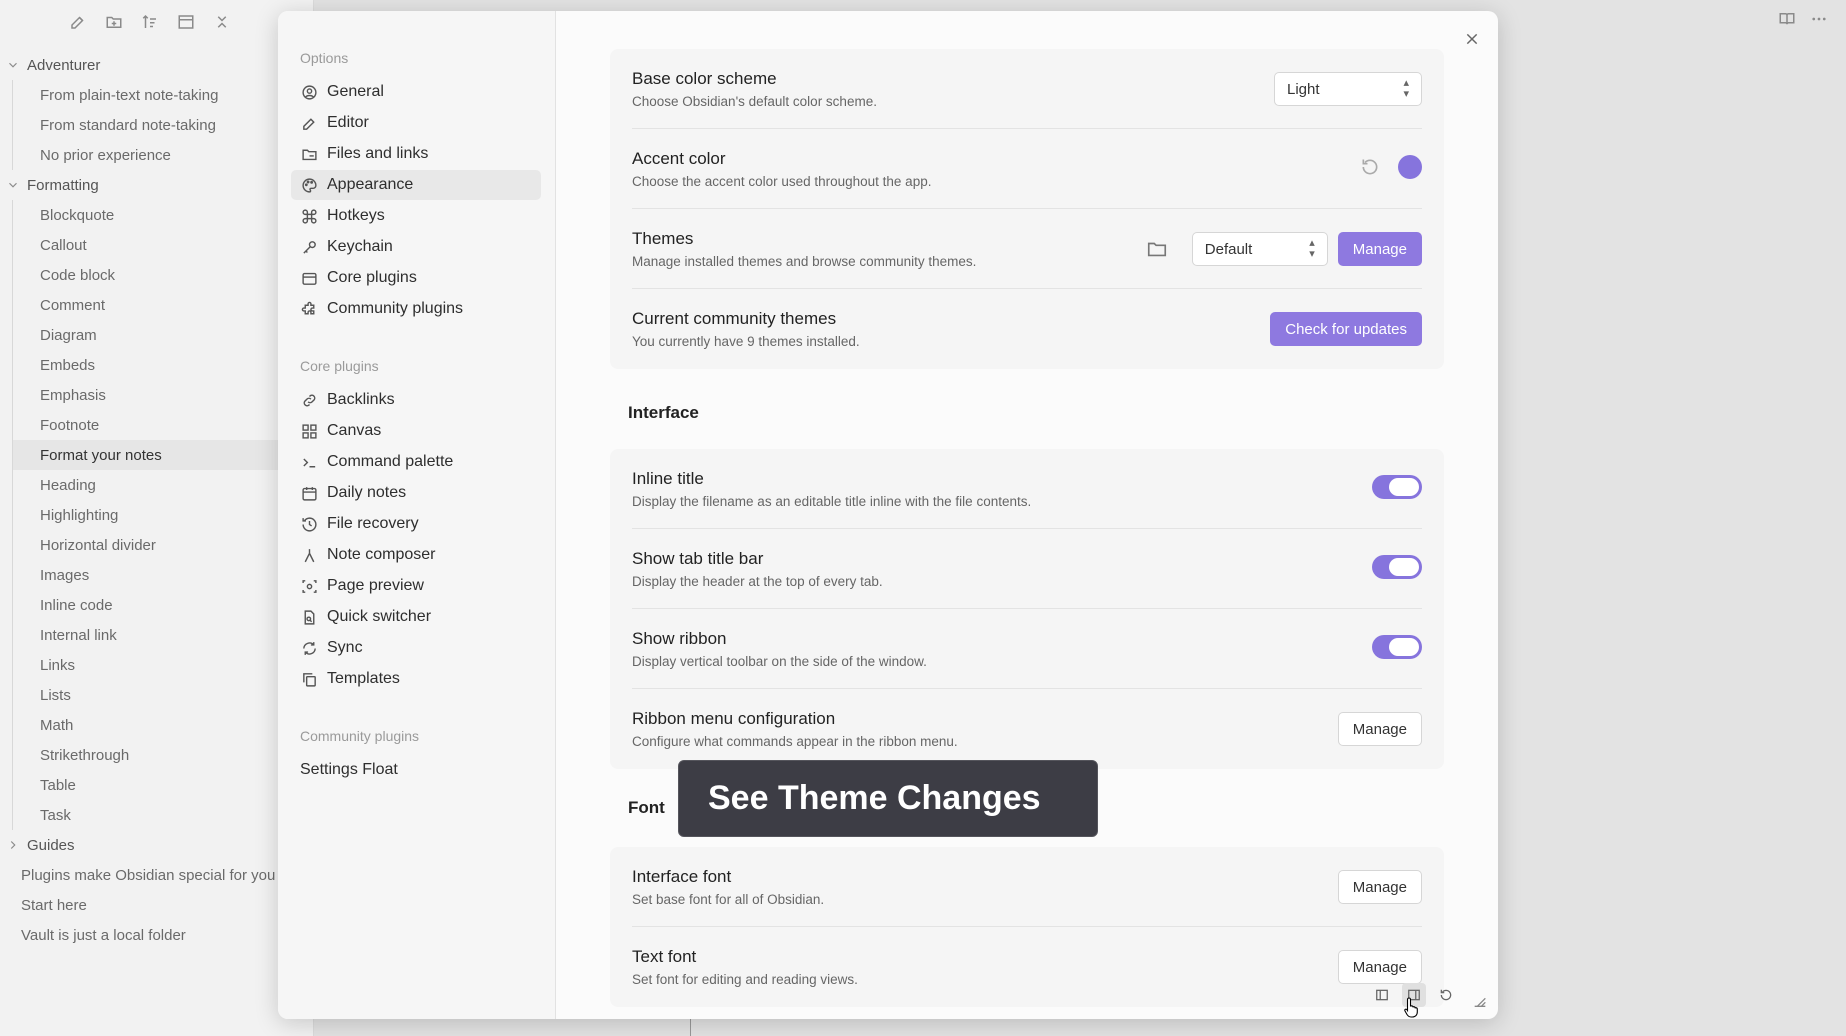  What do you see at coordinates (1370, 167) in the screenshot?
I see `reset-icon` at bounding box center [1370, 167].